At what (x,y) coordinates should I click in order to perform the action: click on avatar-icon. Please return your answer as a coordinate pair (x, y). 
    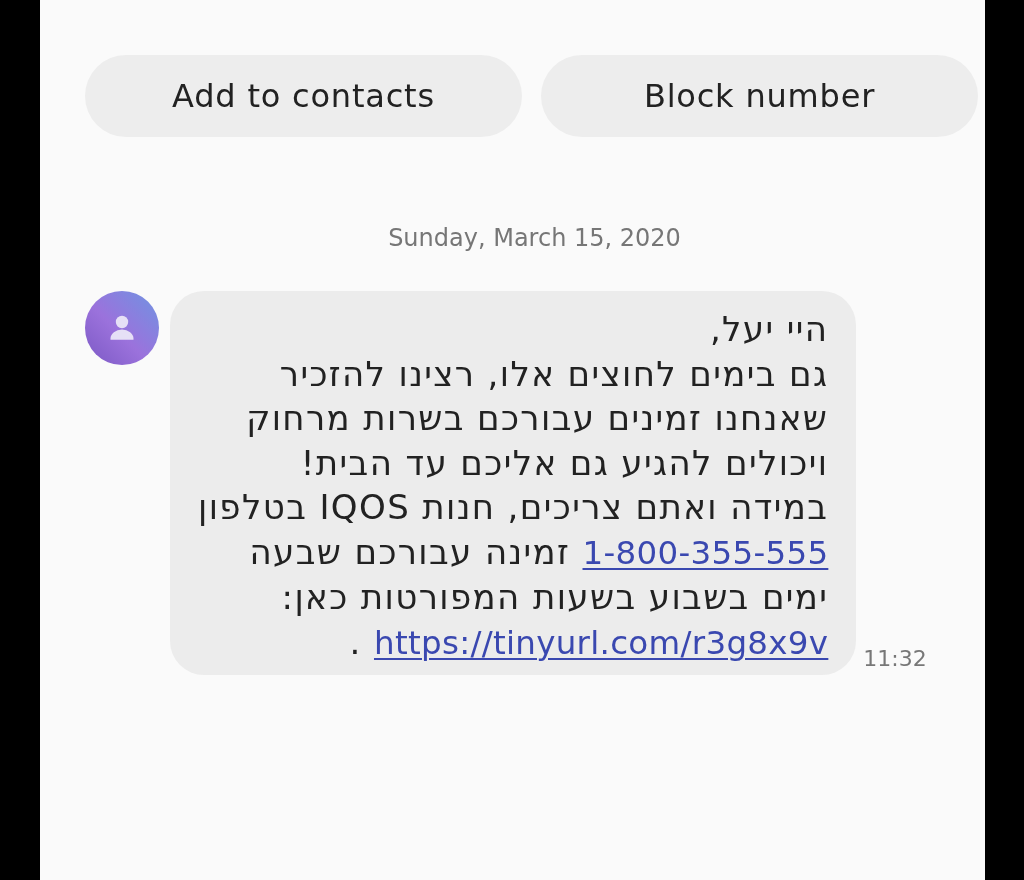
    Looking at the image, I should click on (122, 328).